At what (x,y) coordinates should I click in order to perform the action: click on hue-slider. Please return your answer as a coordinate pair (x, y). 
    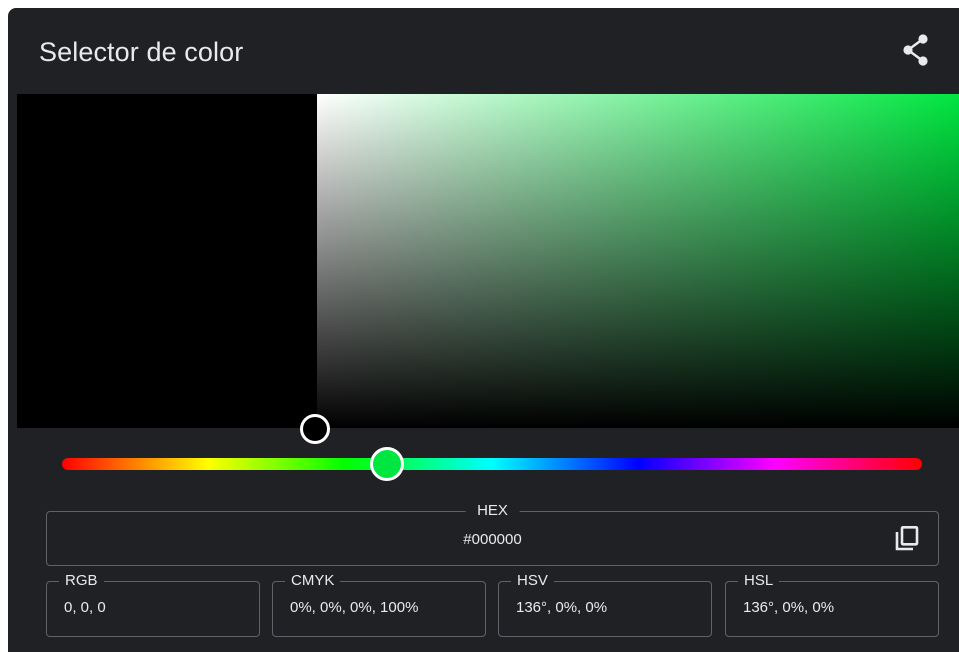
    Looking at the image, I should click on (492, 464).